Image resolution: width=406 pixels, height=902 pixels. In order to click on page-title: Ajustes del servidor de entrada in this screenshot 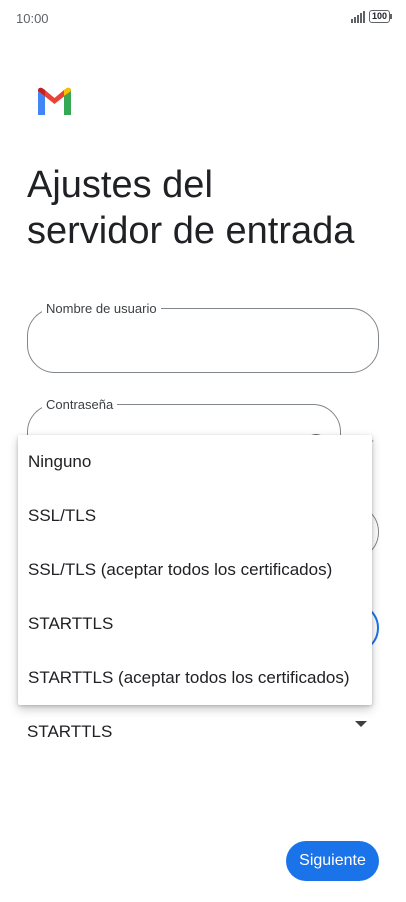, I will do `click(212, 208)`.